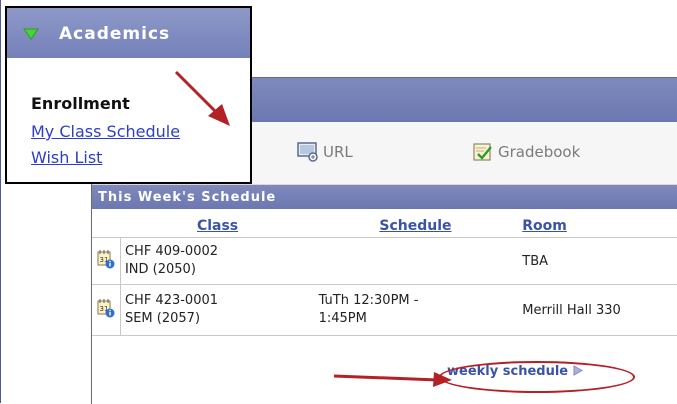 The width and height of the screenshot is (677, 404). What do you see at coordinates (537, 377) in the screenshot?
I see `highlight-oval` at bounding box center [537, 377].